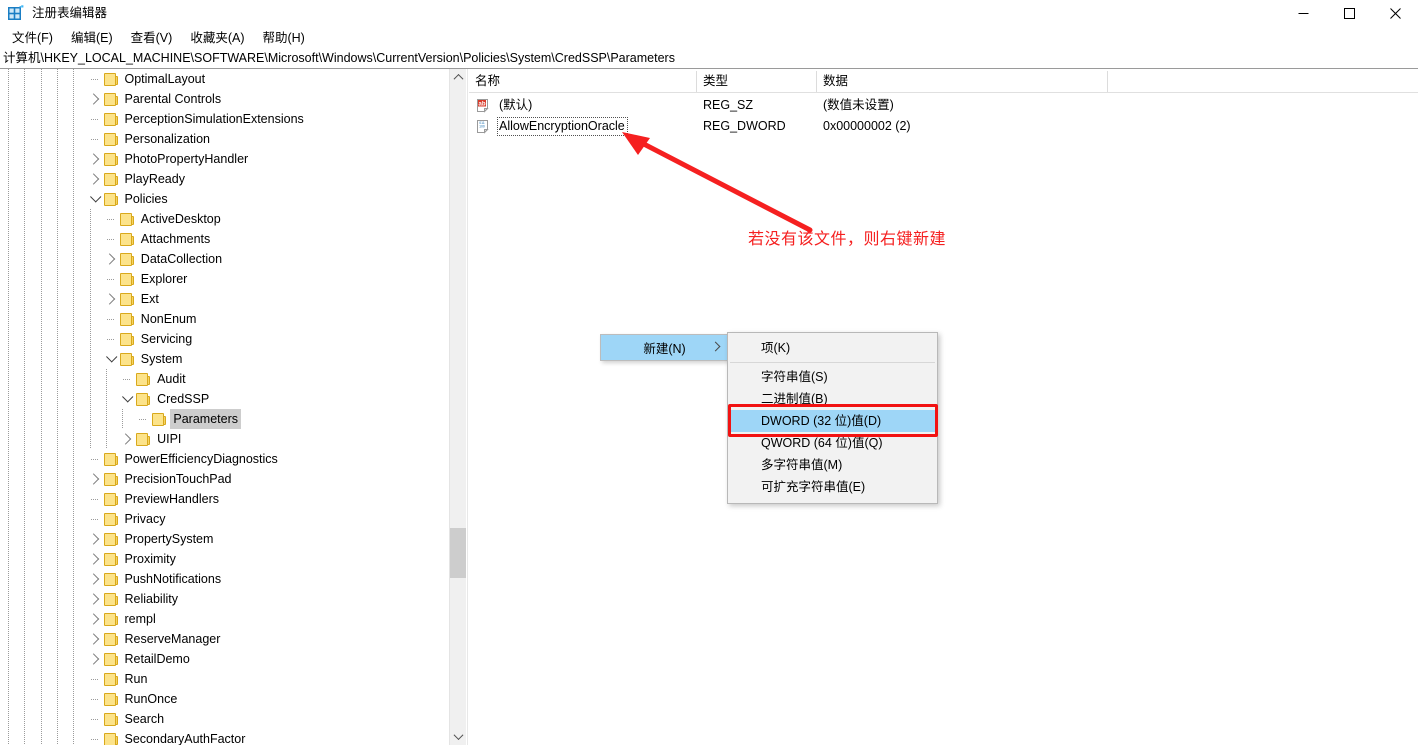 Image resolution: width=1418 pixels, height=745 pixels. I want to click on menu-edit: 编辑(E), so click(92, 38).